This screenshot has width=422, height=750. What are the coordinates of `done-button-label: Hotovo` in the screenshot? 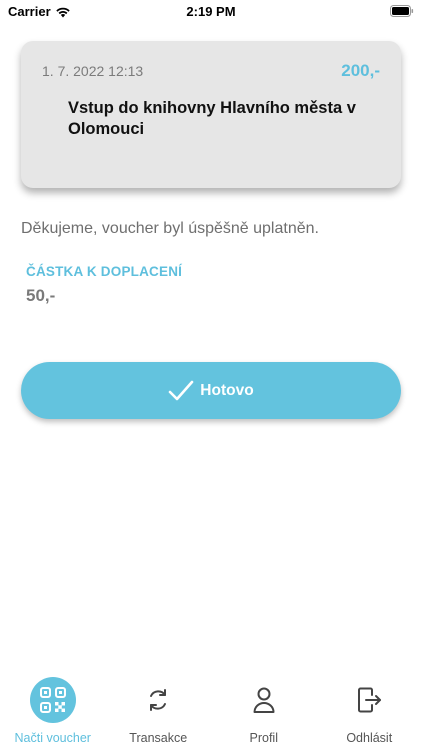 It's located at (227, 390).